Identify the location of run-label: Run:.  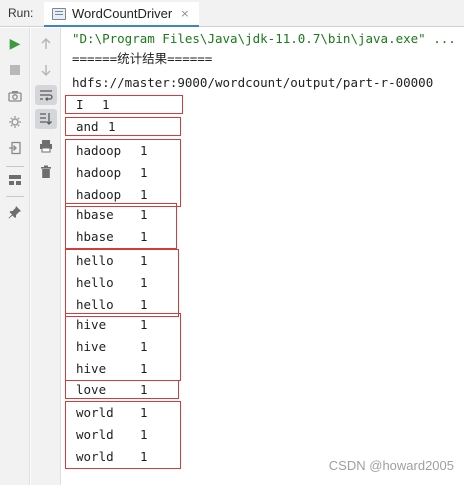
(21, 13).